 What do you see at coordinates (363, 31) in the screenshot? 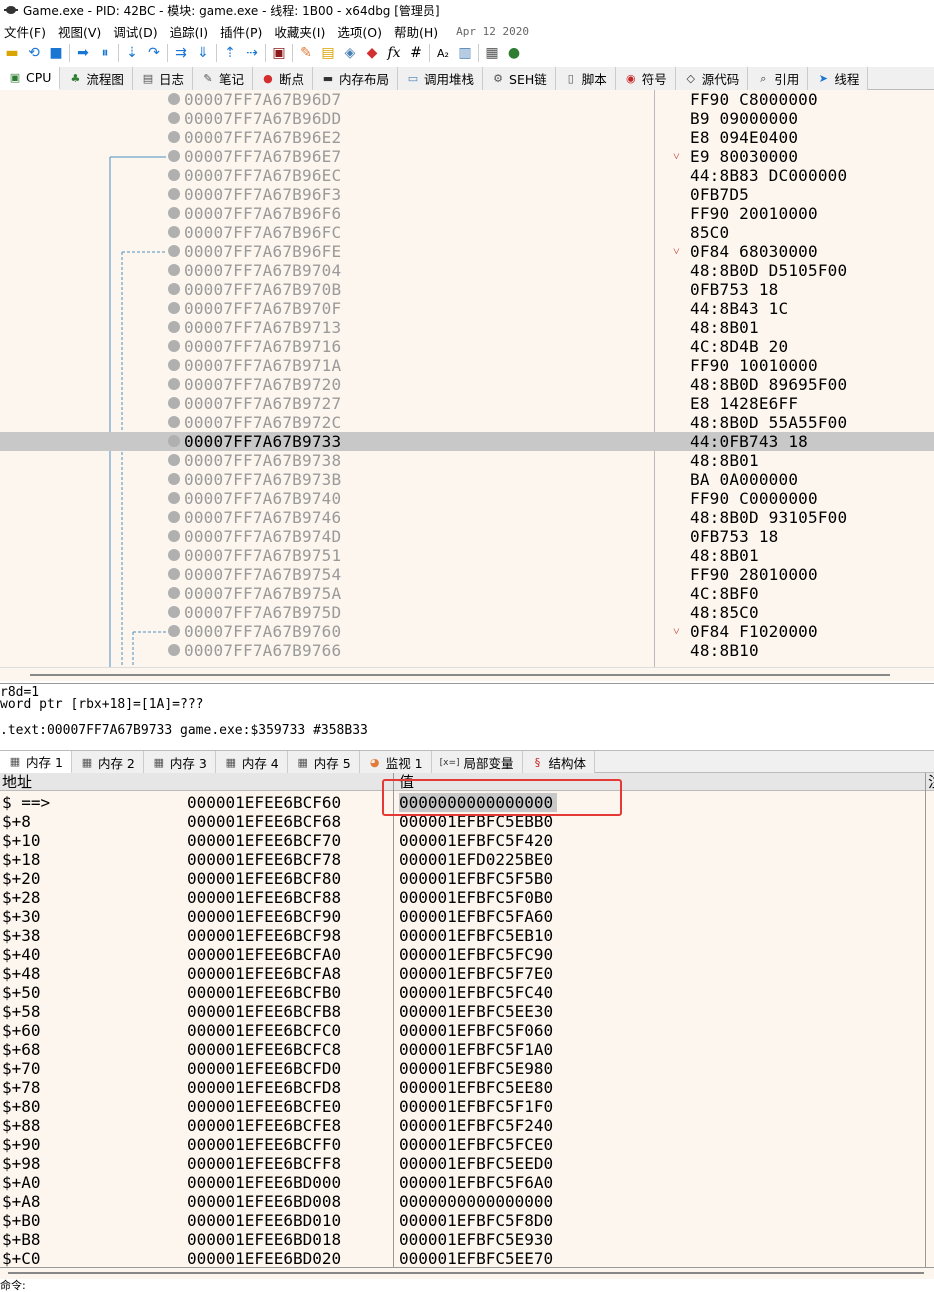
I see `menu-item: 选项(O)` at bounding box center [363, 31].